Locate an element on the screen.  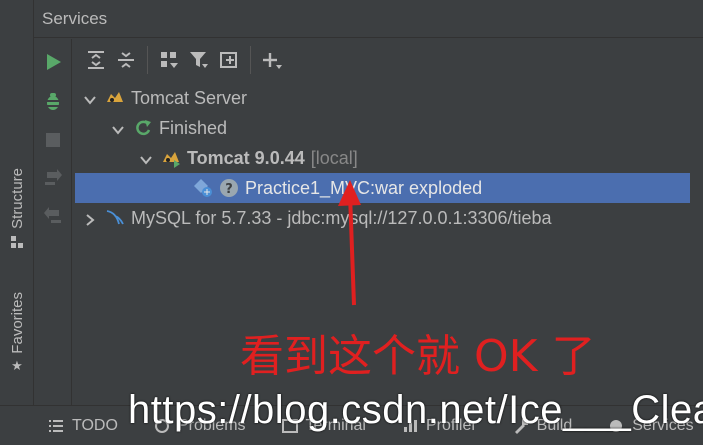
structure-icon is located at coordinates (17, 242).